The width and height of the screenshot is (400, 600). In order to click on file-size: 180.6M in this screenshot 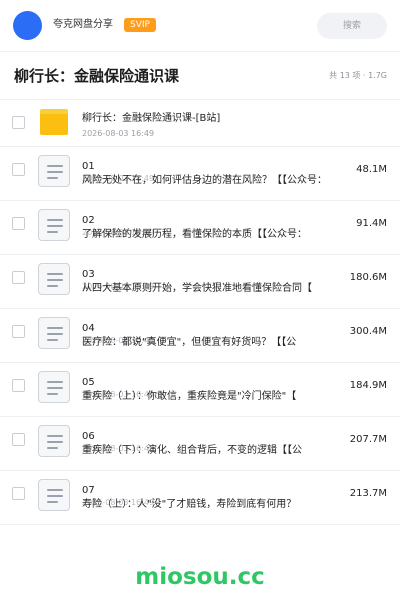, I will do `click(368, 277)`.